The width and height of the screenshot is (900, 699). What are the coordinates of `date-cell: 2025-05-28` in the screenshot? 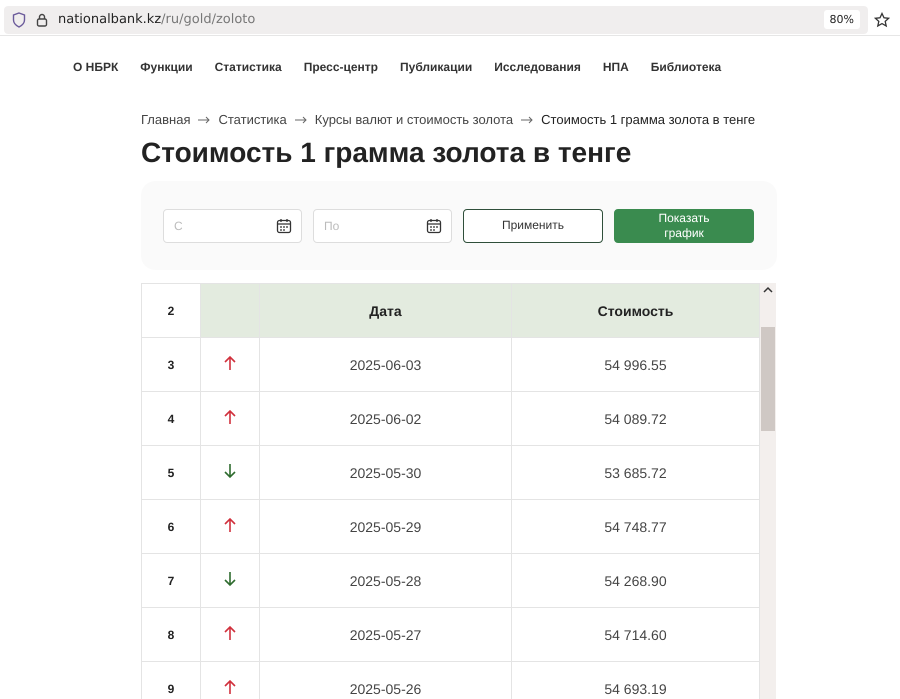 It's located at (386, 581).